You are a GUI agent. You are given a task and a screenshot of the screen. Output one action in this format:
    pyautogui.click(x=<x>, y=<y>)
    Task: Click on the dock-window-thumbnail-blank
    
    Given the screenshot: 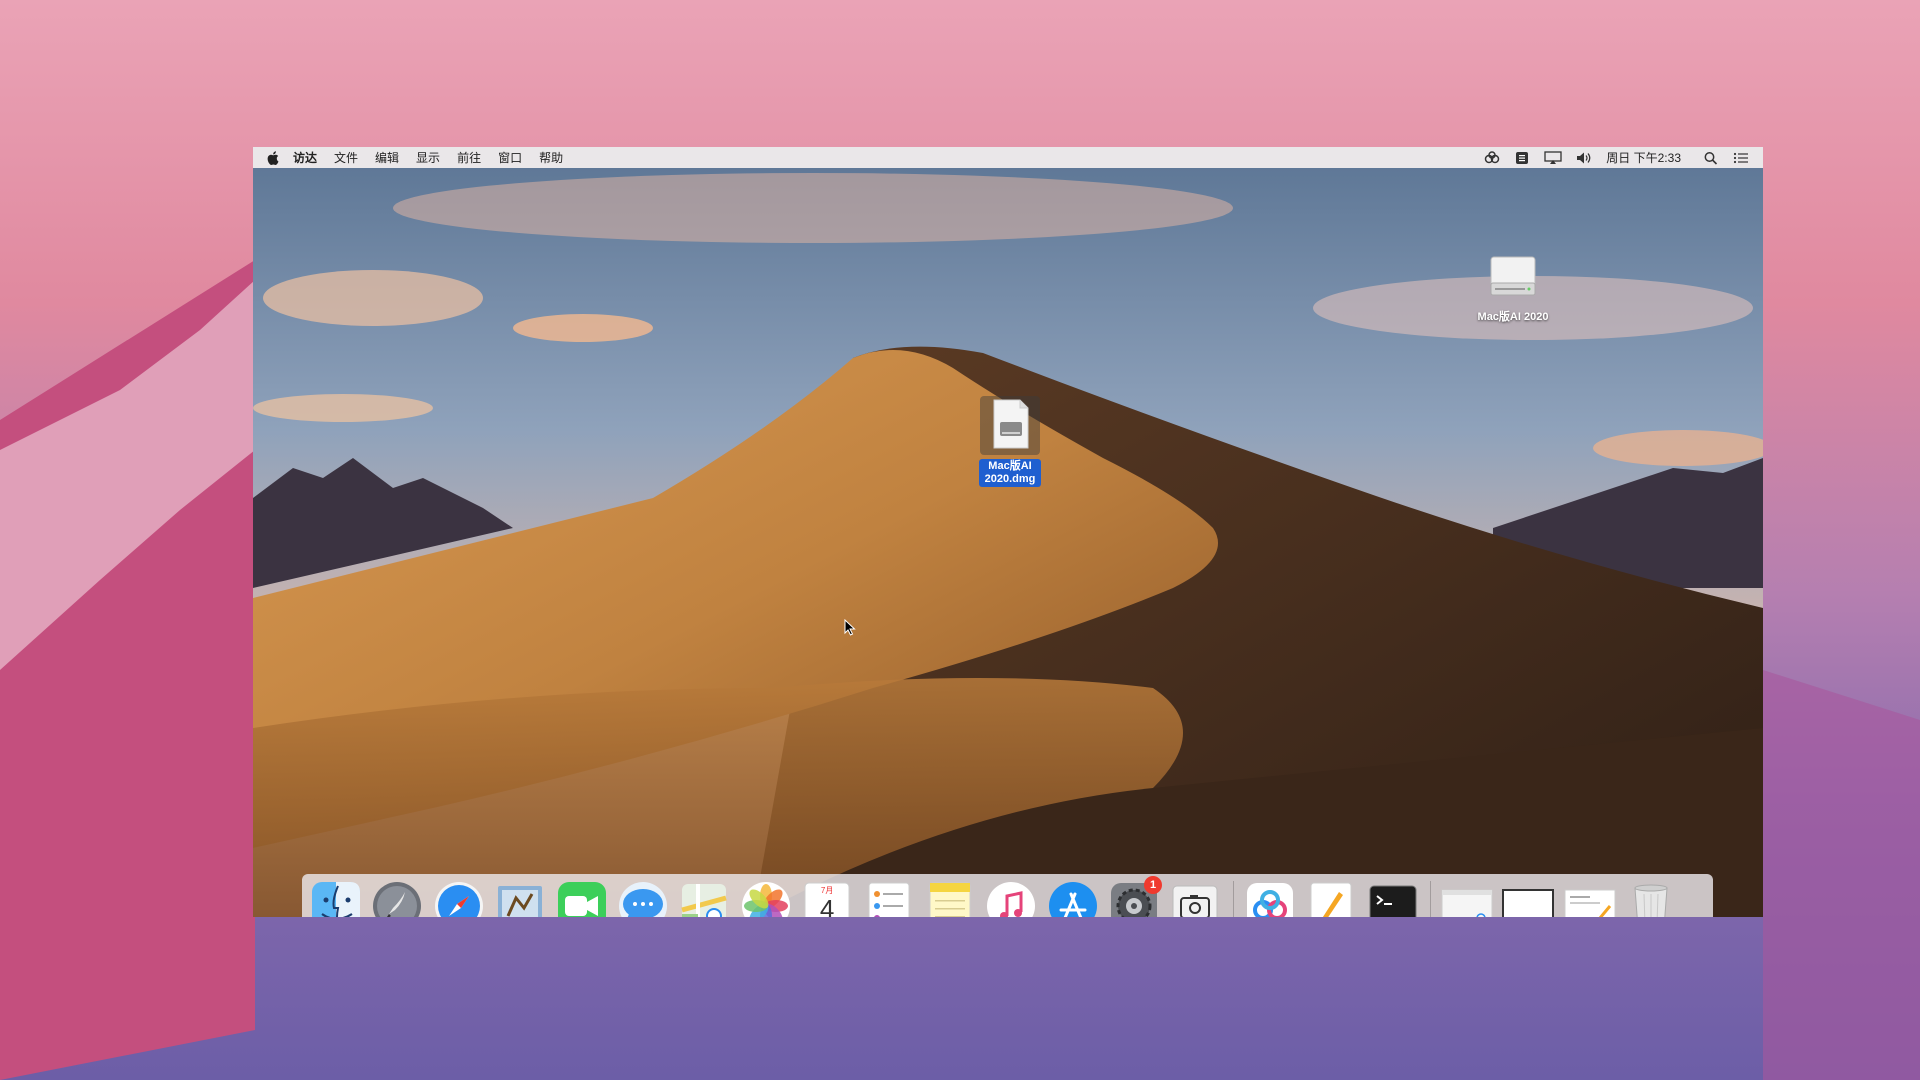 What is the action you would take?
    pyautogui.click(x=1528, y=898)
    